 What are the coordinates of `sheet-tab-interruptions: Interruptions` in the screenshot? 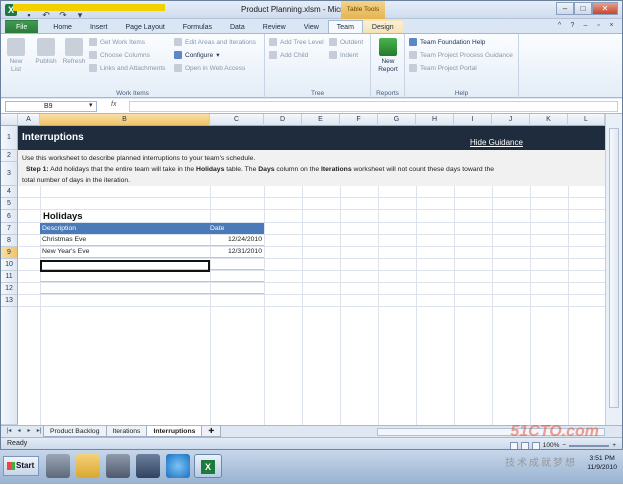 It's located at (174, 431).